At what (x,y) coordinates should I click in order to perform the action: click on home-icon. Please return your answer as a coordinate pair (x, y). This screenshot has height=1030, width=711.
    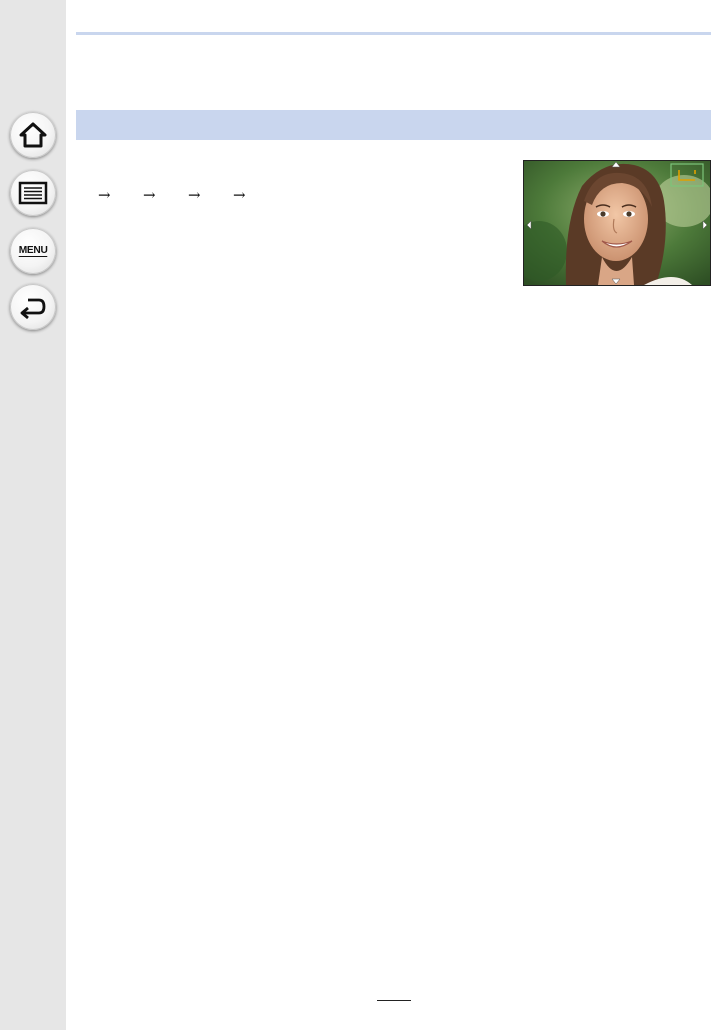
    Looking at the image, I should click on (33, 135).